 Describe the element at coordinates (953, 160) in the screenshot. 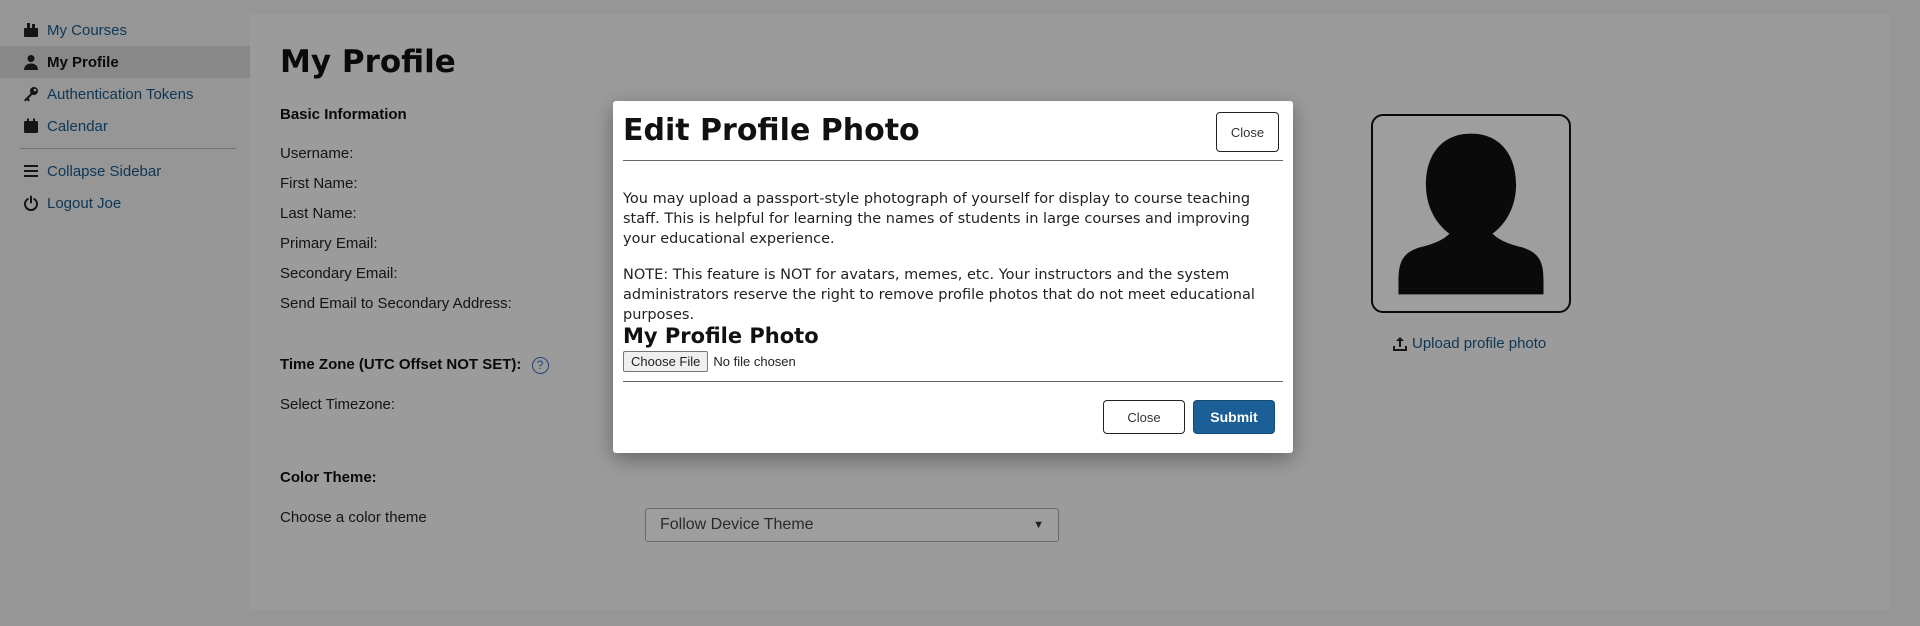

I see `modal-divider-top` at that location.